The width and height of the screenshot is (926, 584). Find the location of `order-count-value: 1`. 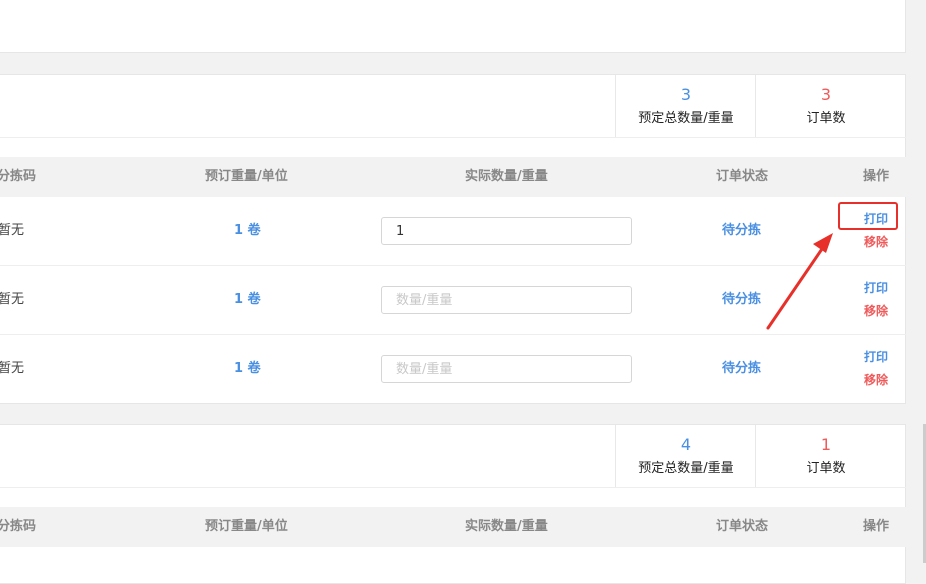

order-count-value: 1 is located at coordinates (826, 444).